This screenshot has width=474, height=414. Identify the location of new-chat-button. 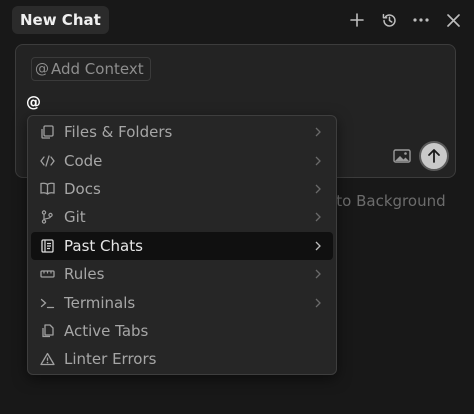
(357, 20).